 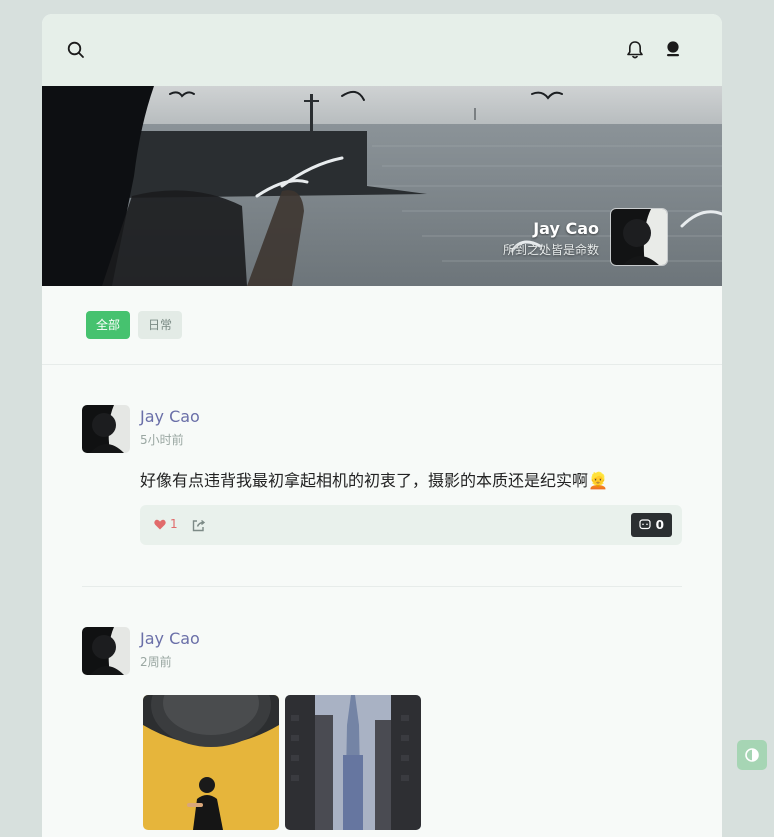 I want to click on profile-signature: 所到之处皆是命数, so click(x=550, y=250).